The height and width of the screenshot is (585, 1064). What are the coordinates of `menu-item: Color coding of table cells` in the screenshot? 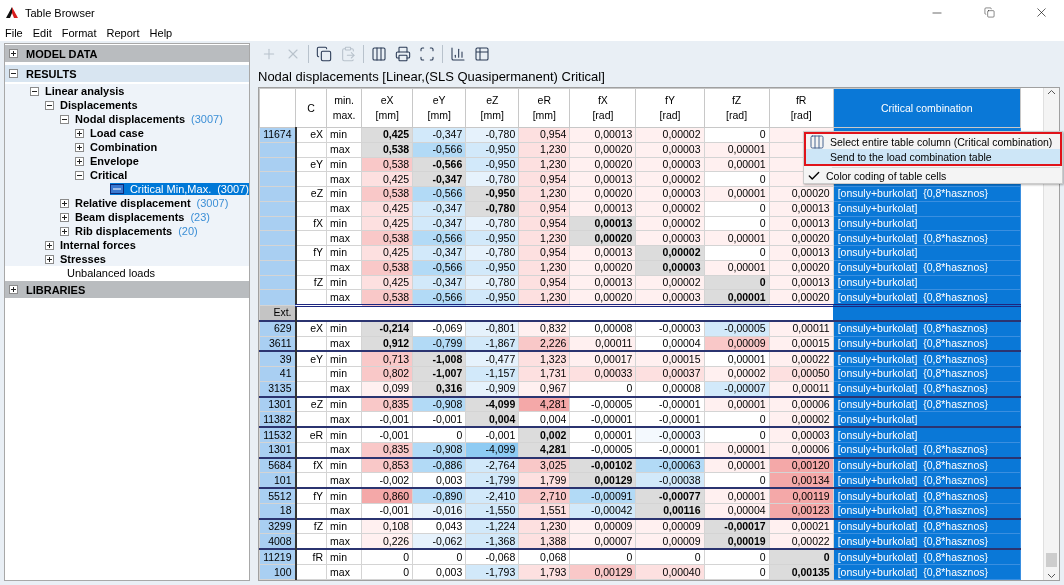 It's located at (933, 175).